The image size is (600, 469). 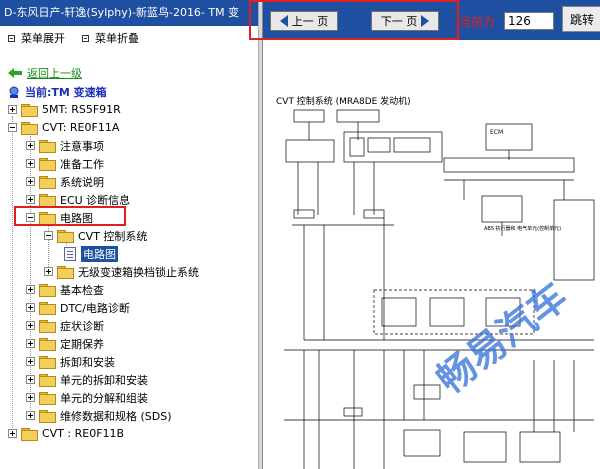 What do you see at coordinates (496, 132) in the screenshot?
I see `ecm-label: ECM` at bounding box center [496, 132].